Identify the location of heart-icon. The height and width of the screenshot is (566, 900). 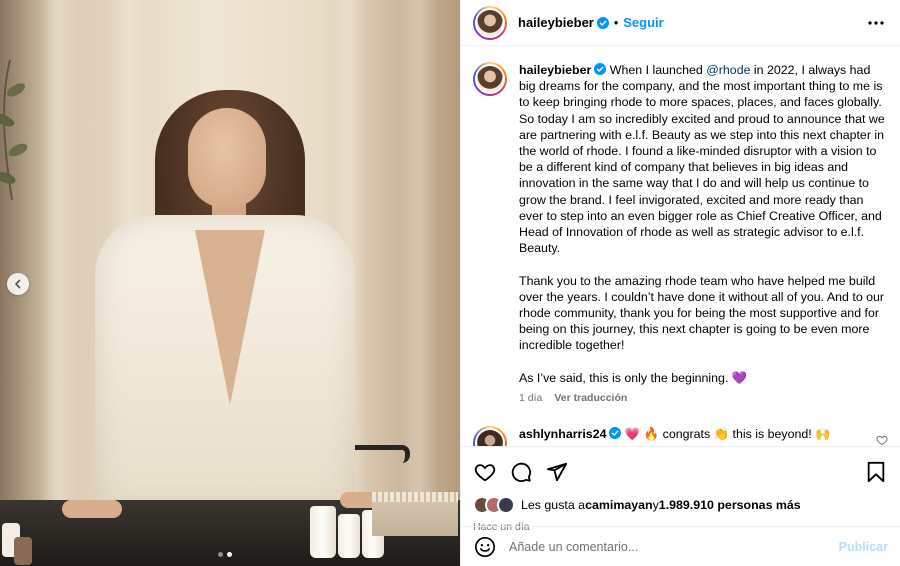
(485, 473).